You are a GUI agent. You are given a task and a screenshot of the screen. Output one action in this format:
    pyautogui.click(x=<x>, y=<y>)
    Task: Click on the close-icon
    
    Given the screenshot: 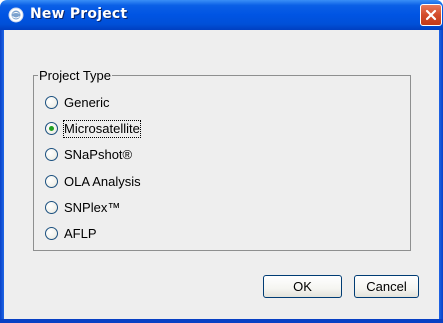 What is the action you would take?
    pyautogui.click(x=431, y=15)
    